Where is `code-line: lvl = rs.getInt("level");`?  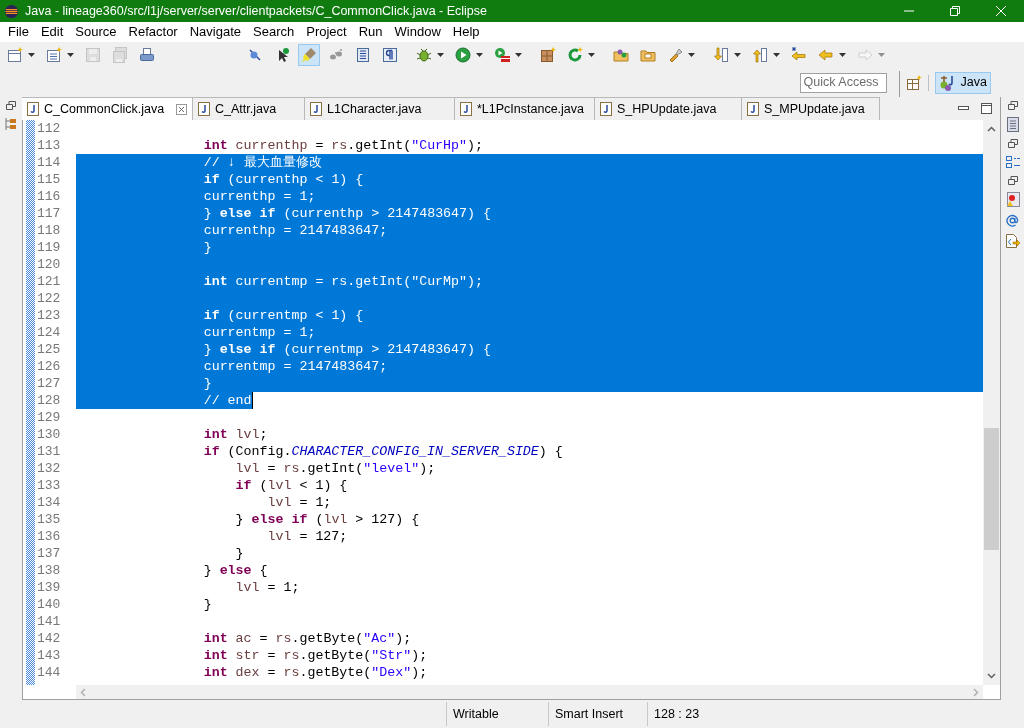 code-line: lvl = rs.getInt("level"); is located at coordinates (335, 468).